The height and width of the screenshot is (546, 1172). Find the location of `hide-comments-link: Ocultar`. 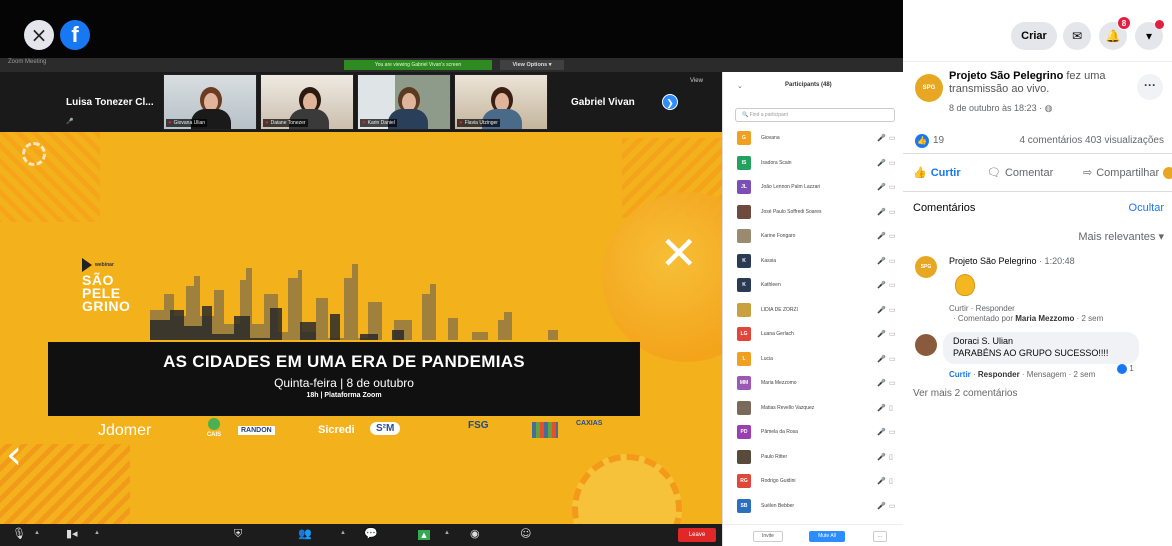

hide-comments-link: Ocultar is located at coordinates (1146, 208).